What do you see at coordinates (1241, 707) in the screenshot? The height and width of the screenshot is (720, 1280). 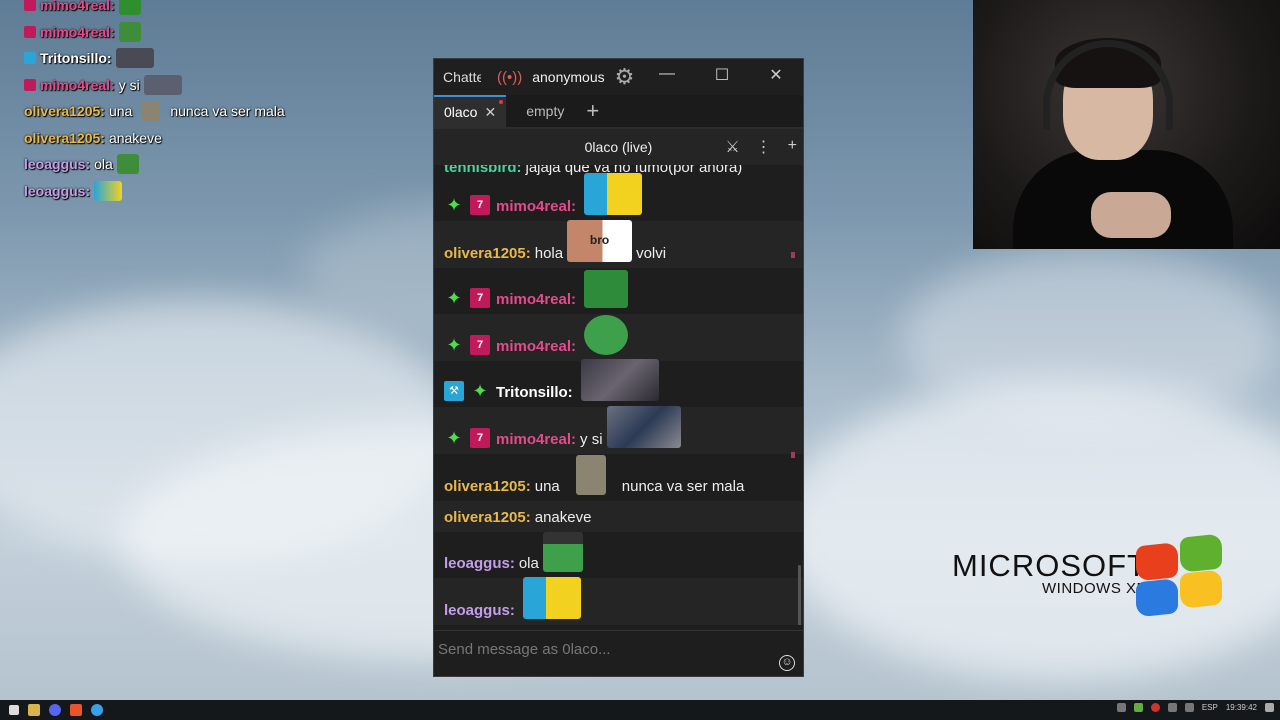 I see `clock: 19:39:42` at bounding box center [1241, 707].